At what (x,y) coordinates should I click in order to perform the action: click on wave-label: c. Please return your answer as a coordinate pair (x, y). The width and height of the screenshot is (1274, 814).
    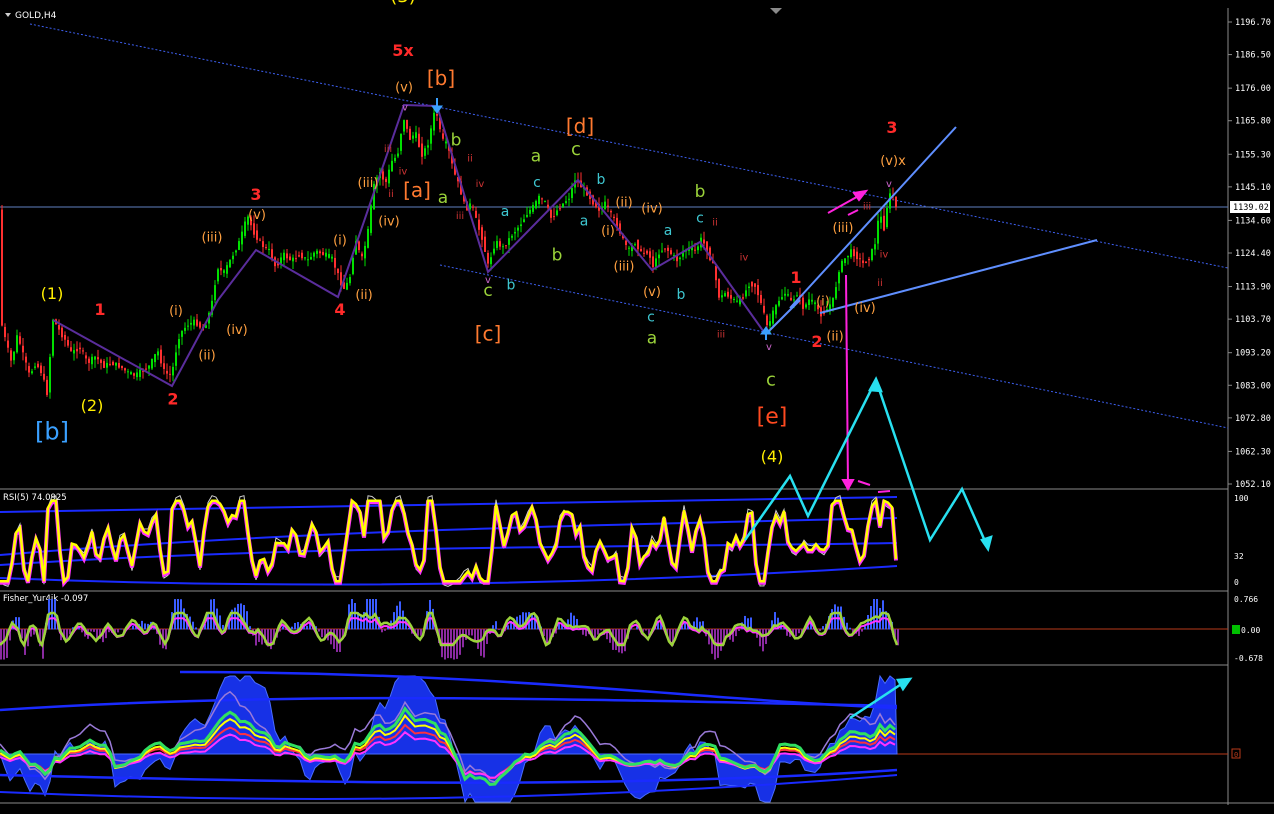
    Looking at the image, I should click on (771, 379).